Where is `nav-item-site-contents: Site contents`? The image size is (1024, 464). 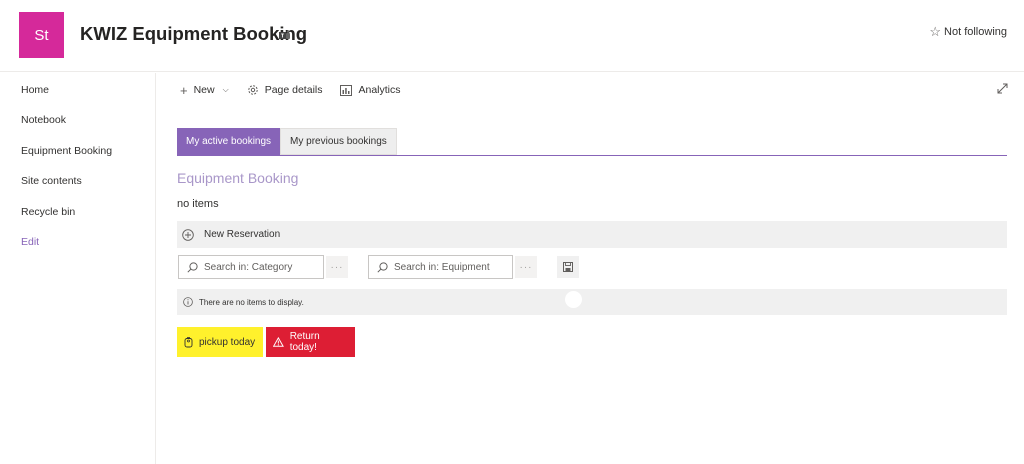
nav-item-site-contents: Site contents is located at coordinates (51, 181).